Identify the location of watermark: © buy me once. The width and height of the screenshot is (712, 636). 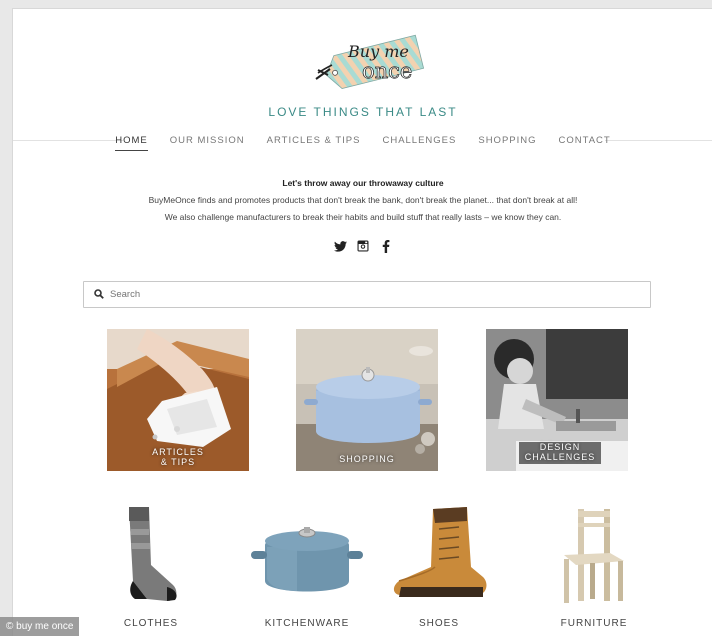
(40, 626).